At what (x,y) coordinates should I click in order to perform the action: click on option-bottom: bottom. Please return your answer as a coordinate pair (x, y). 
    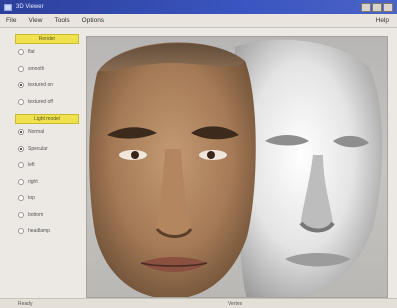
    Looking at the image, I should click on (47, 215).